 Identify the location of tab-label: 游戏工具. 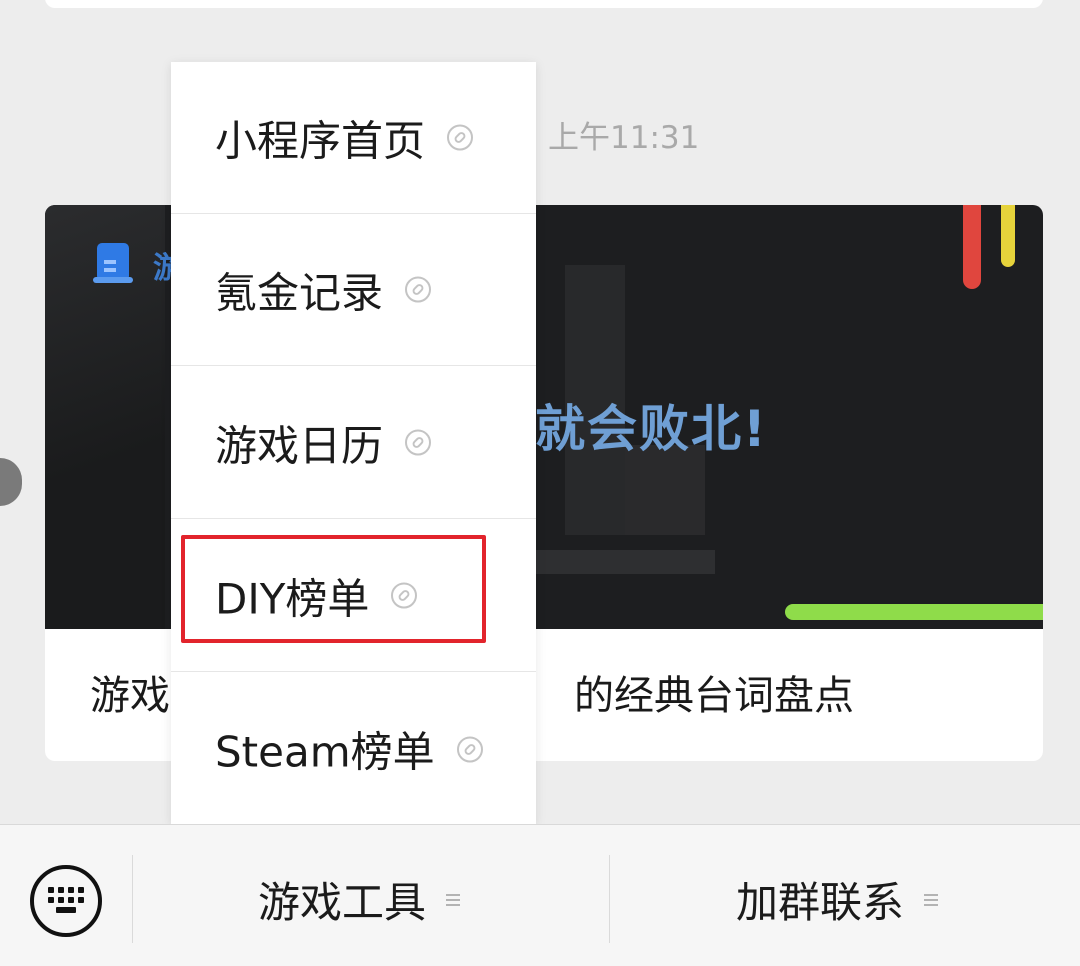
(342, 902).